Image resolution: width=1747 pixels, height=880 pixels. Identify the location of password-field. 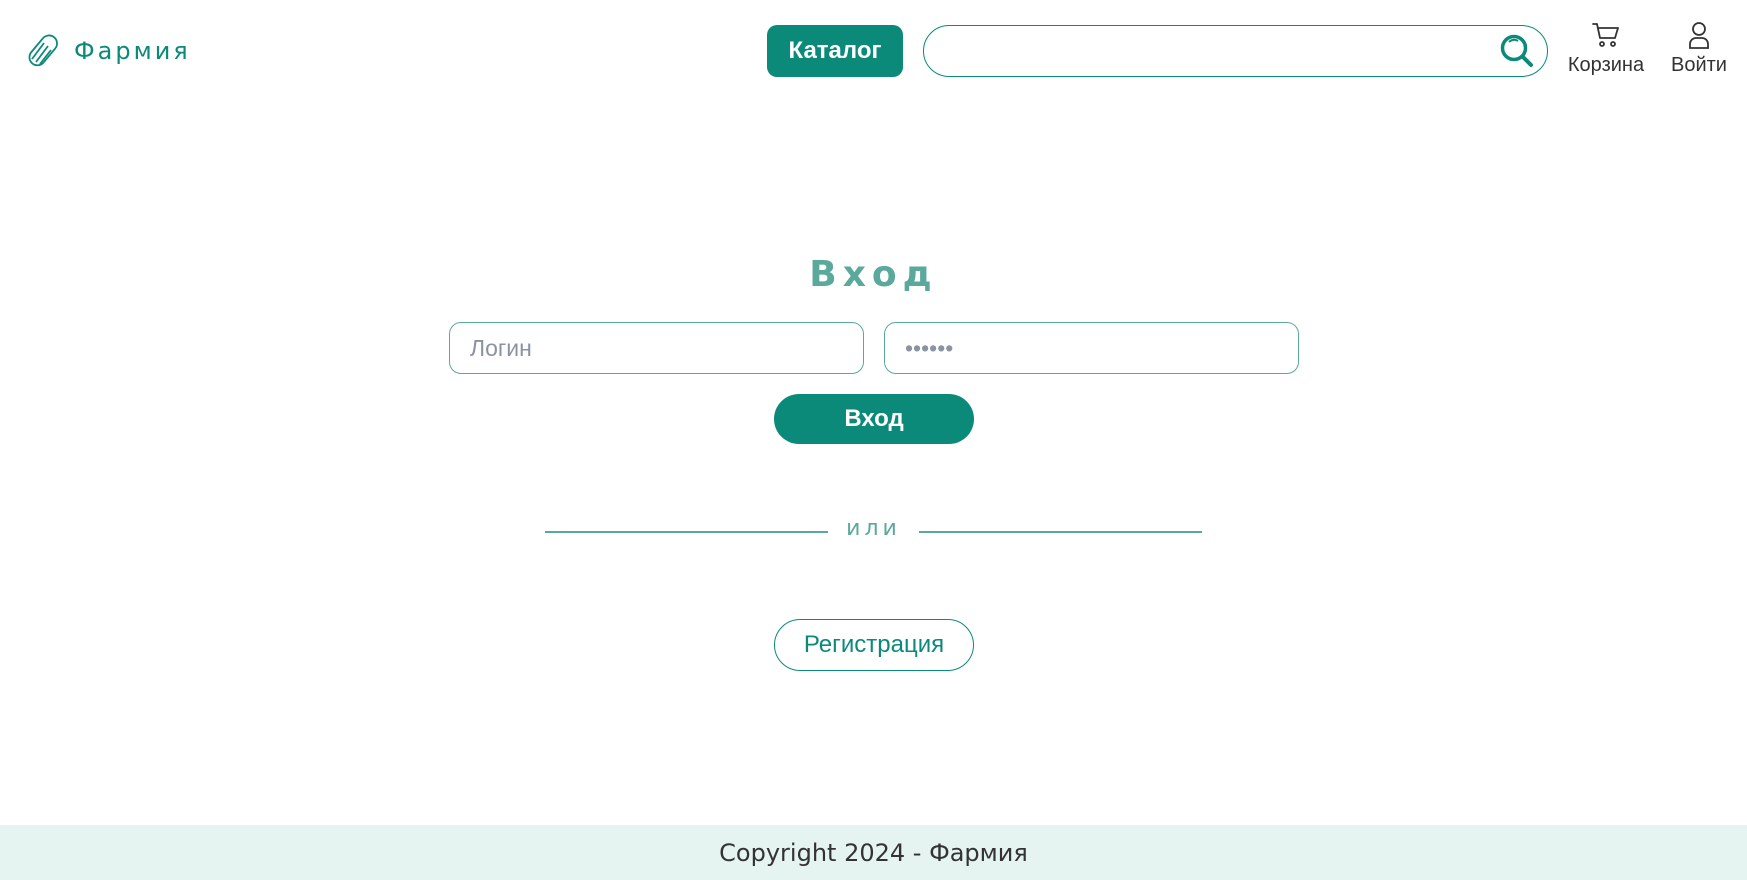
(1091, 348).